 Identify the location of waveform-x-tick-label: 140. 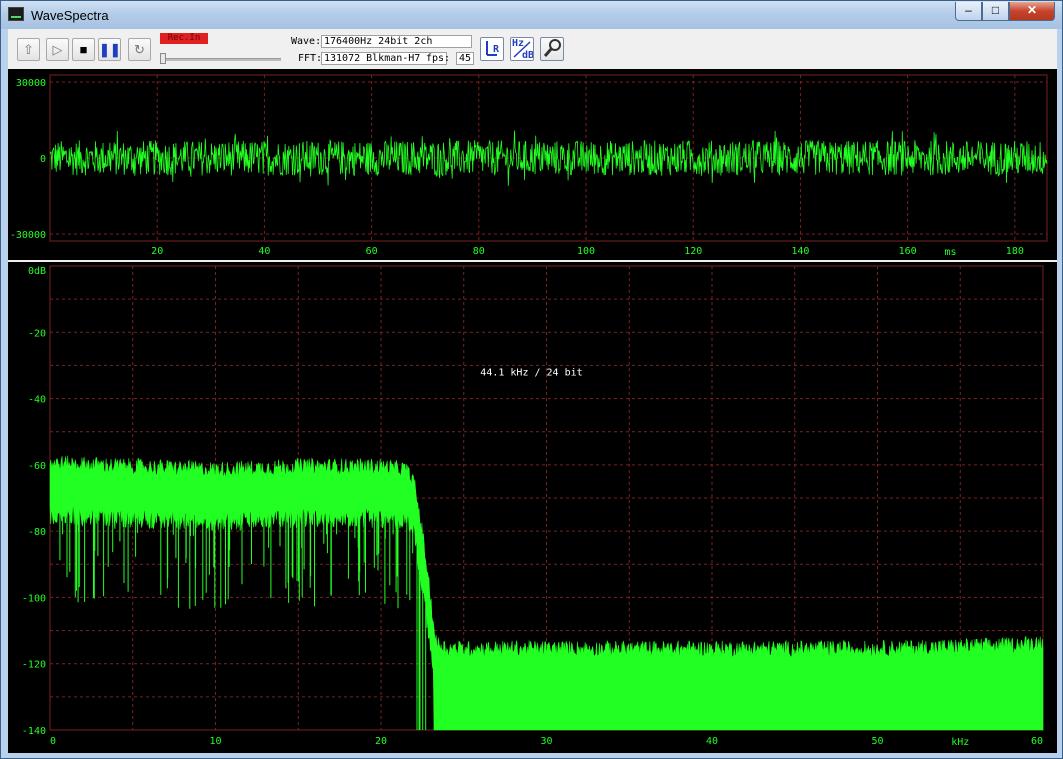
(800, 251).